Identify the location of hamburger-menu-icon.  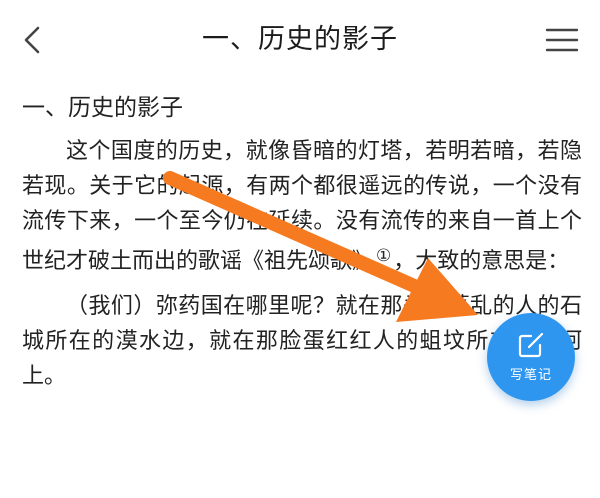
(562, 40).